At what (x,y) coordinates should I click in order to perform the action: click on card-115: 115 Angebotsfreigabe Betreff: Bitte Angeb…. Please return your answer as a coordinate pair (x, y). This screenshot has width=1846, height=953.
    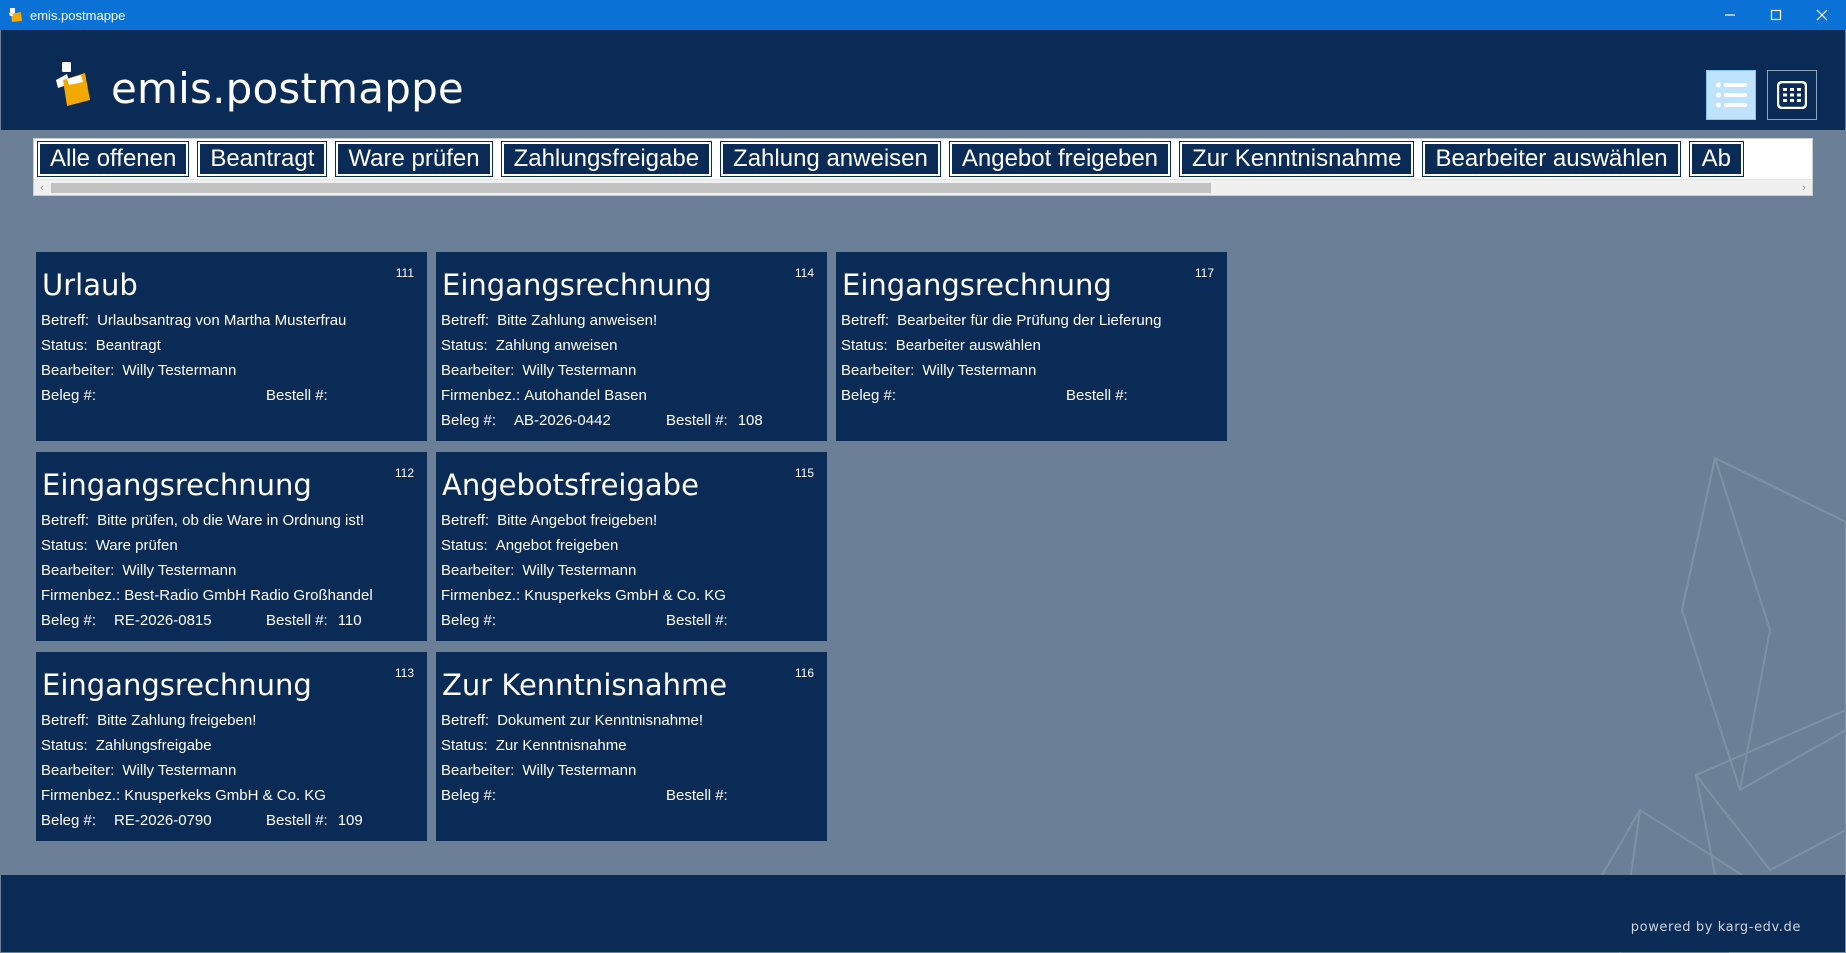
    Looking at the image, I should click on (631, 546).